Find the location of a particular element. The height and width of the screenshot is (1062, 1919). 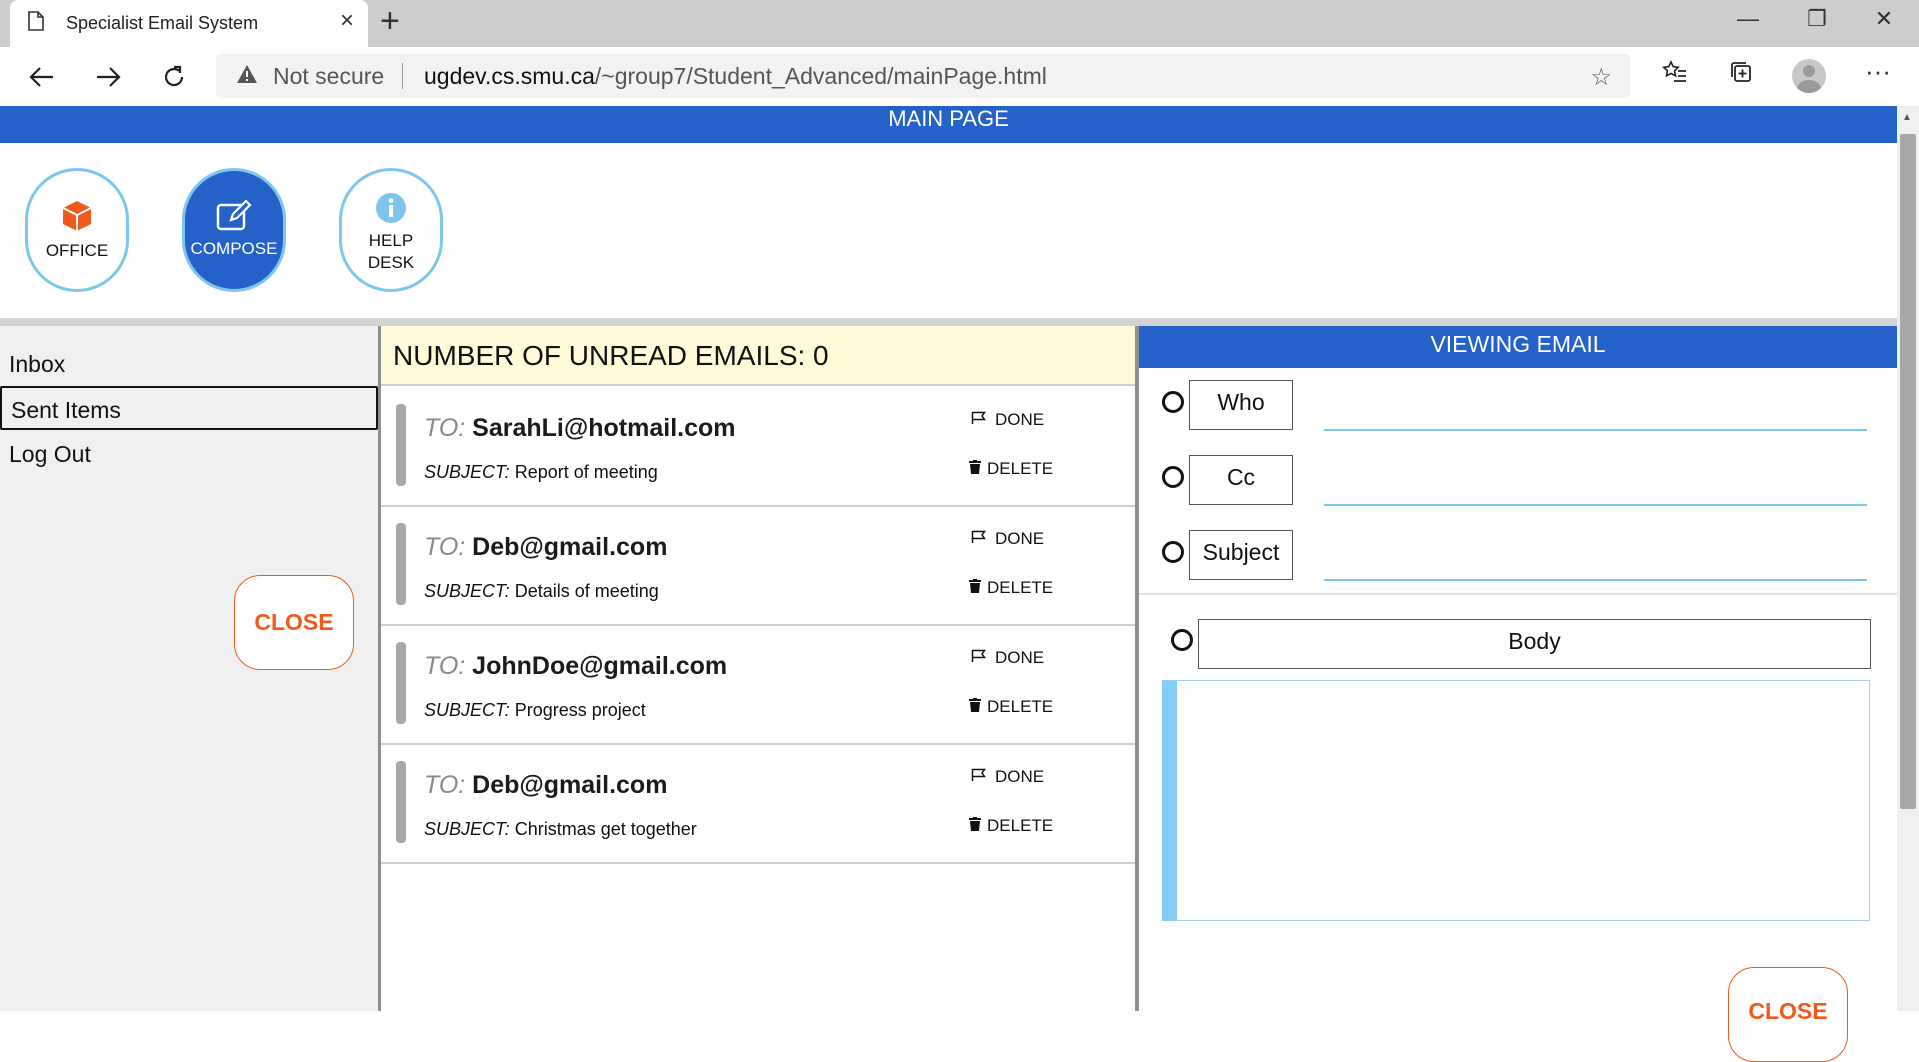

forward-icon is located at coordinates (108, 76).